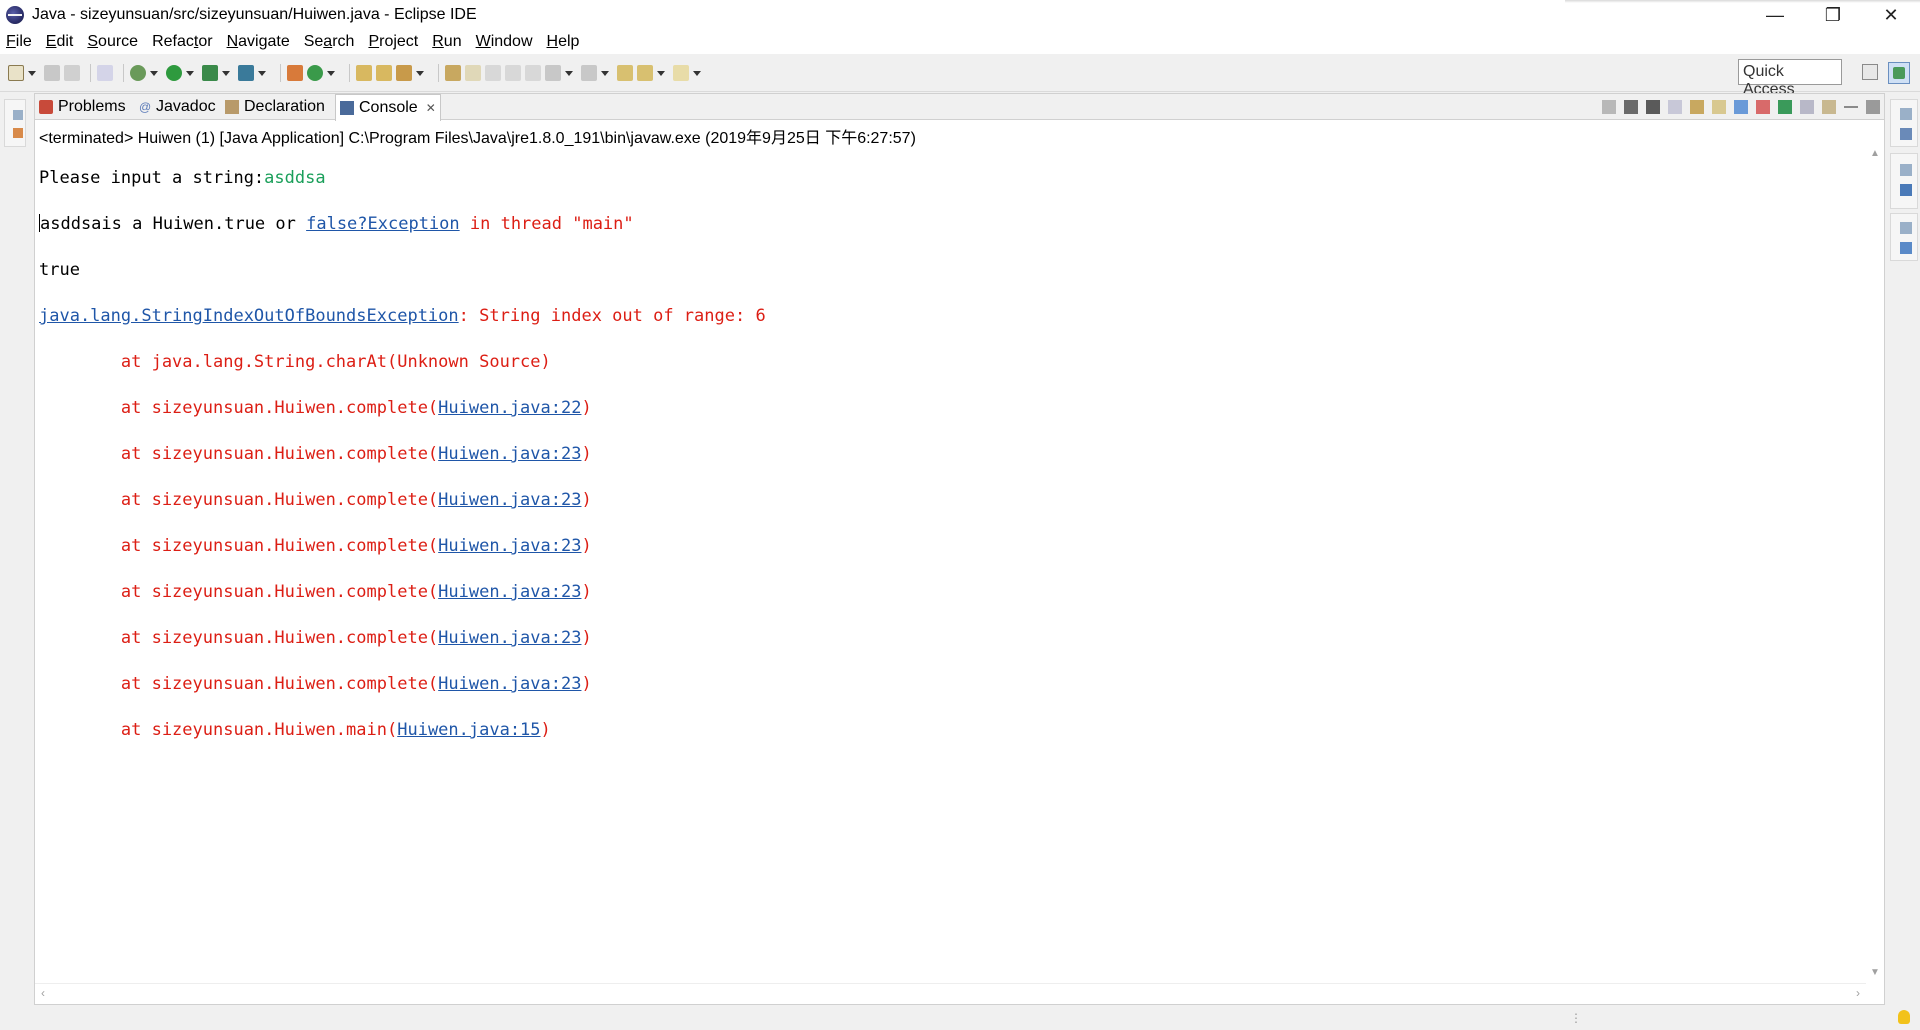  Describe the element at coordinates (513, 73) in the screenshot. I see `block-selection-icon` at that location.